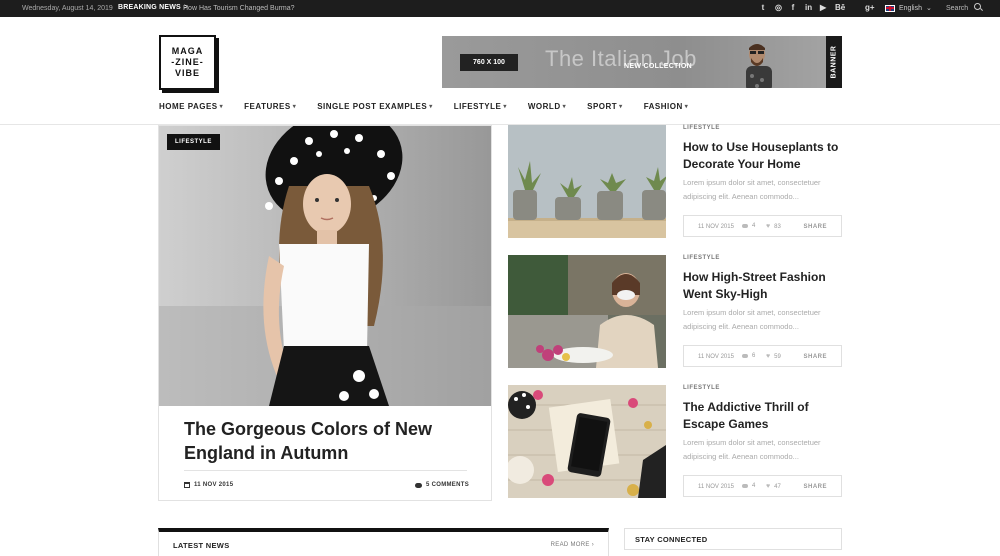  Describe the element at coordinates (239, 8) in the screenshot. I see `breaking-news-link: How Has Tourism Changed Burma?` at that location.